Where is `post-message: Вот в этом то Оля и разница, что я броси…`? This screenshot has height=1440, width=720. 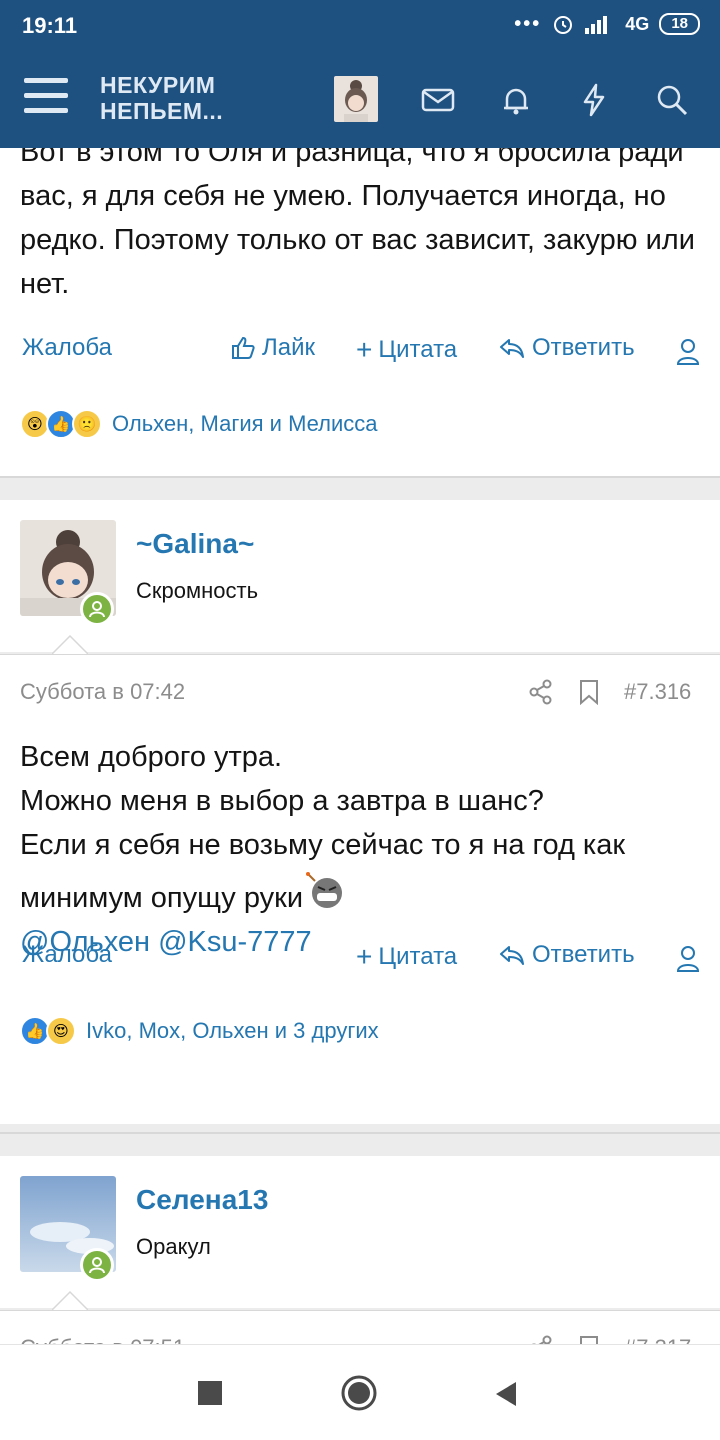 post-message: Вот в этом то Оля и разница, что я броси… is located at coordinates (357, 224).